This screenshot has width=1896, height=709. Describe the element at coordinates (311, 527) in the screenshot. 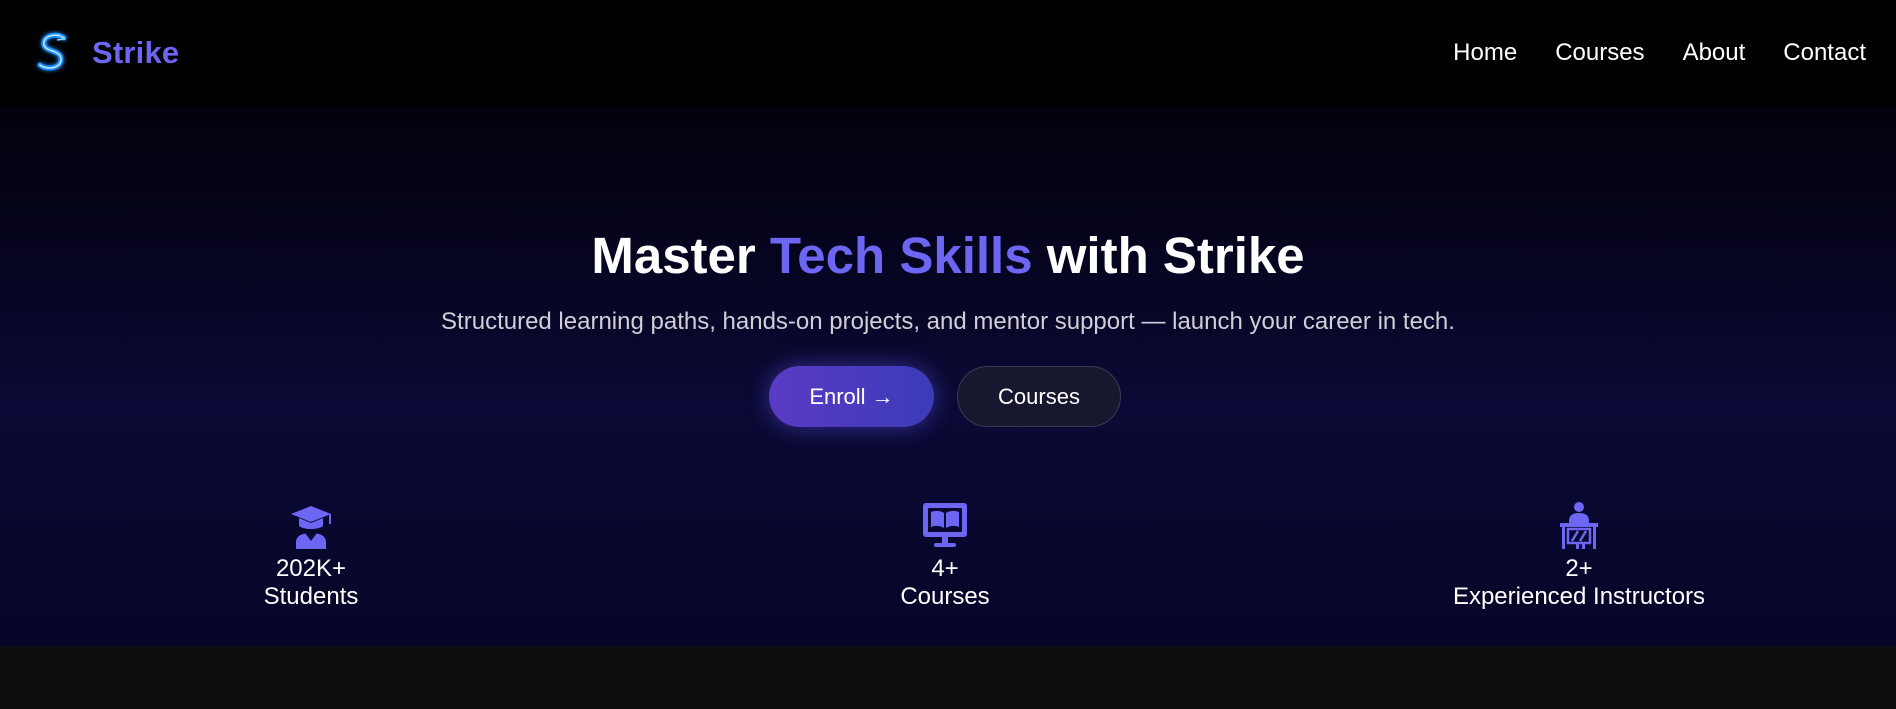

I see `graduation-cap-icon` at that location.